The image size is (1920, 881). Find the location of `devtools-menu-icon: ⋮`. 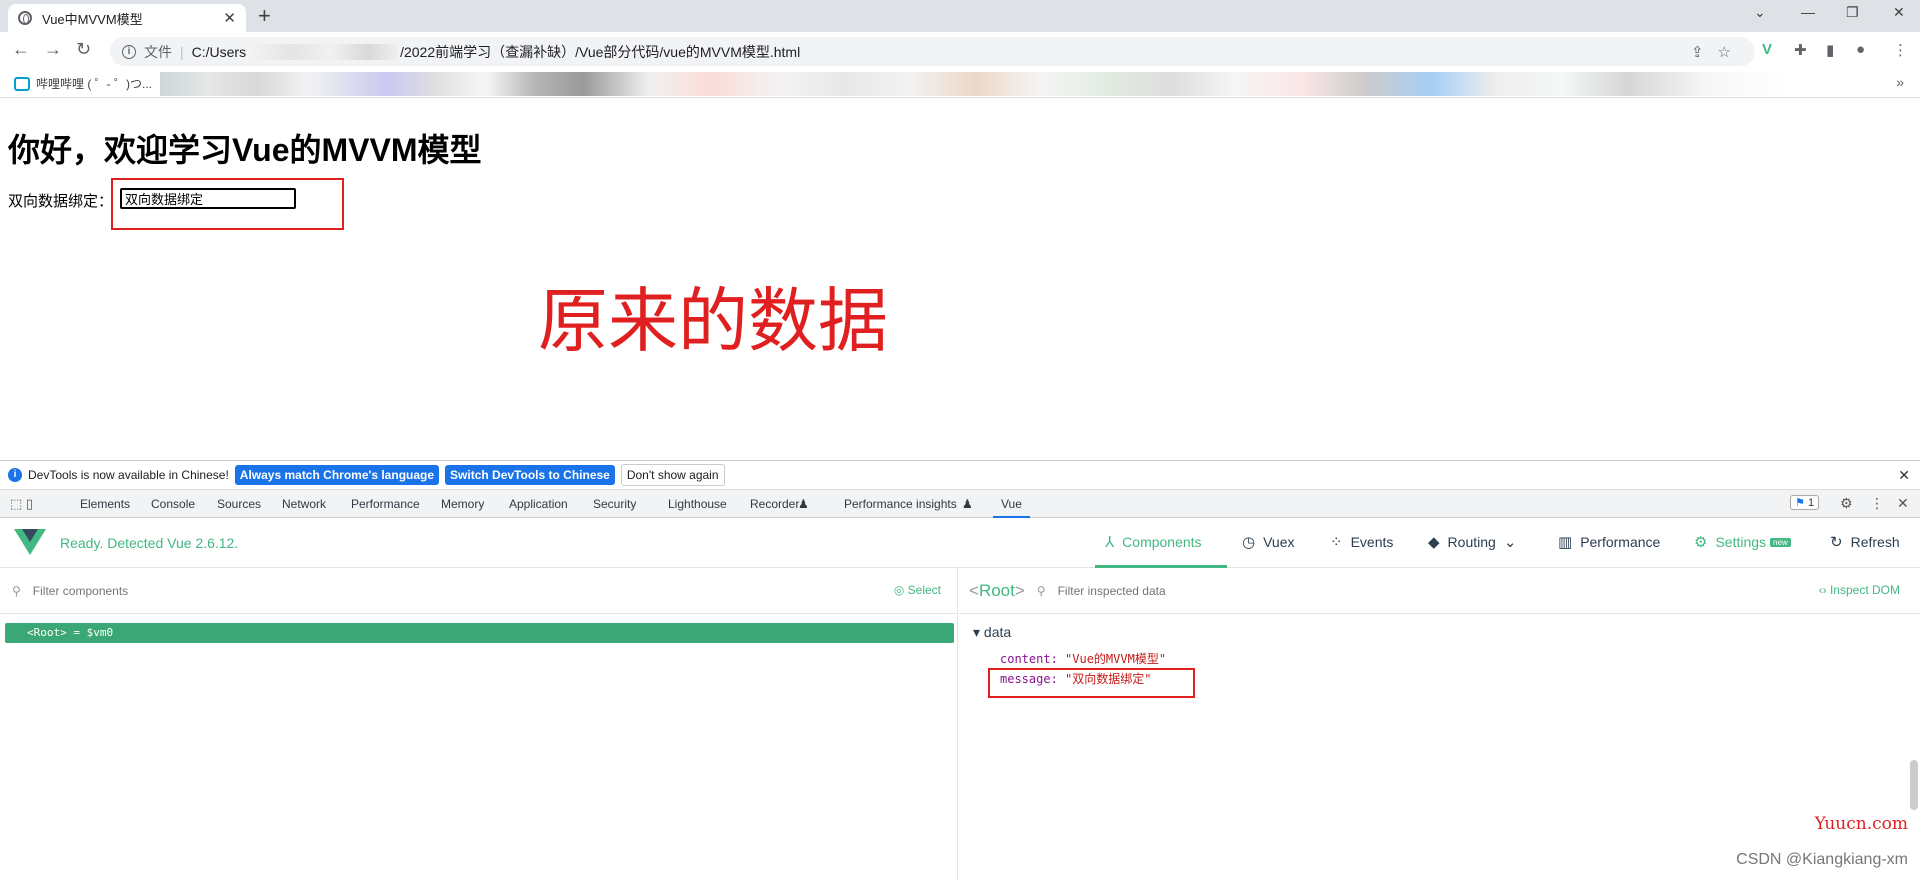

devtools-menu-icon: ⋮ is located at coordinates (1877, 503).